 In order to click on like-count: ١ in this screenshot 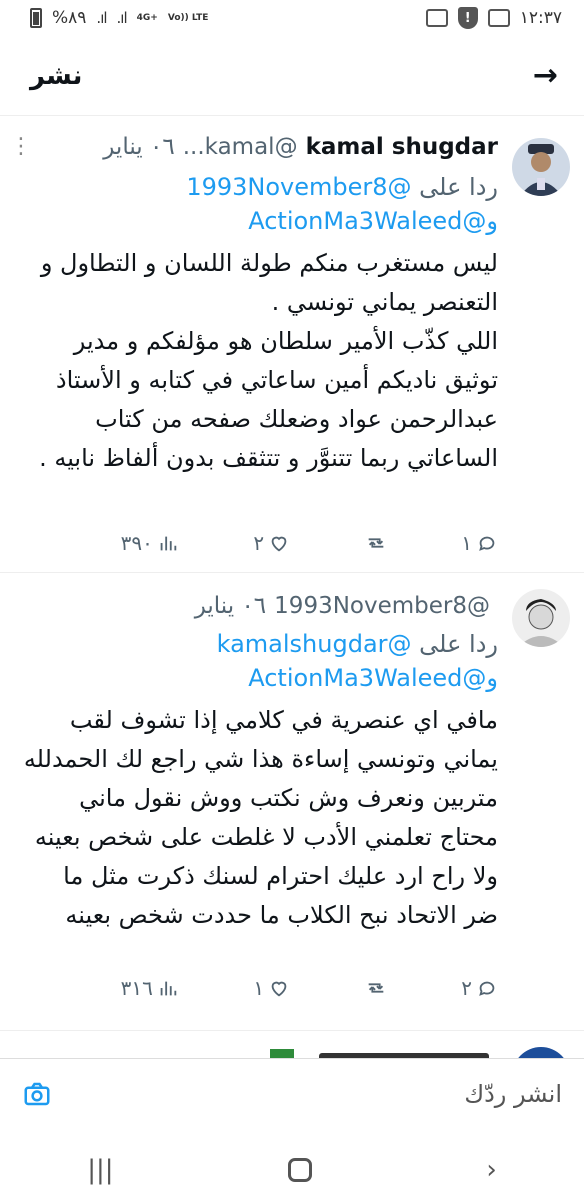, I will do `click(259, 988)`.